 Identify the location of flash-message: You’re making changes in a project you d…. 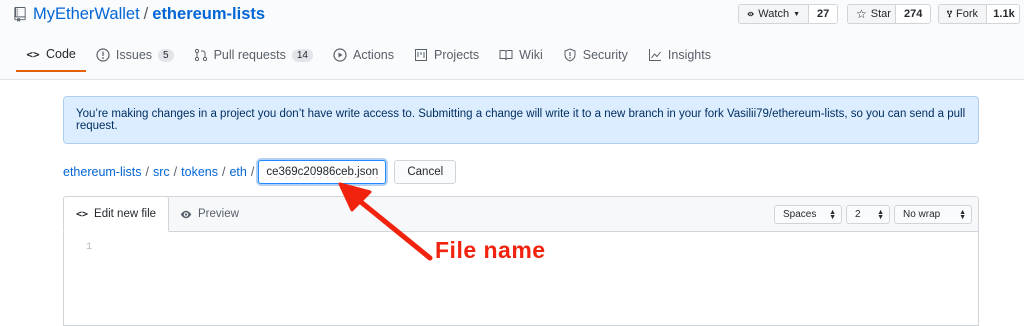
(521, 120).